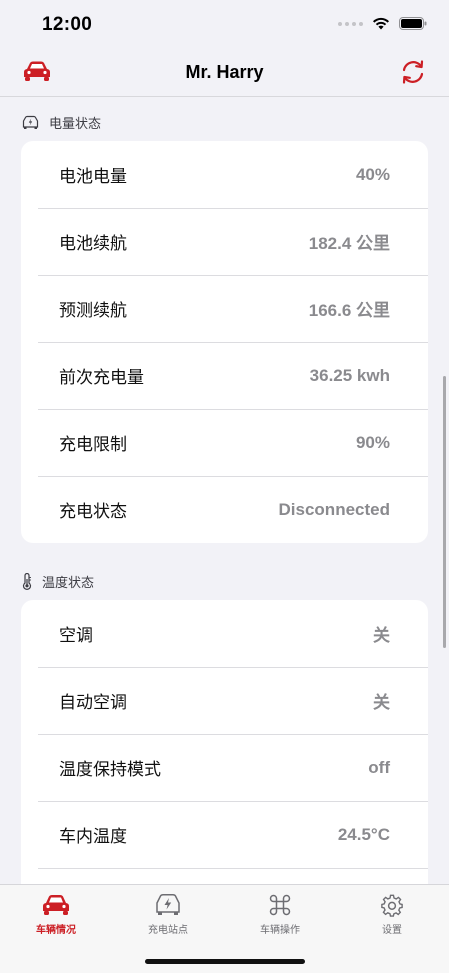  What do you see at coordinates (93, 511) in the screenshot?
I see `row-label: 充电状态` at bounding box center [93, 511].